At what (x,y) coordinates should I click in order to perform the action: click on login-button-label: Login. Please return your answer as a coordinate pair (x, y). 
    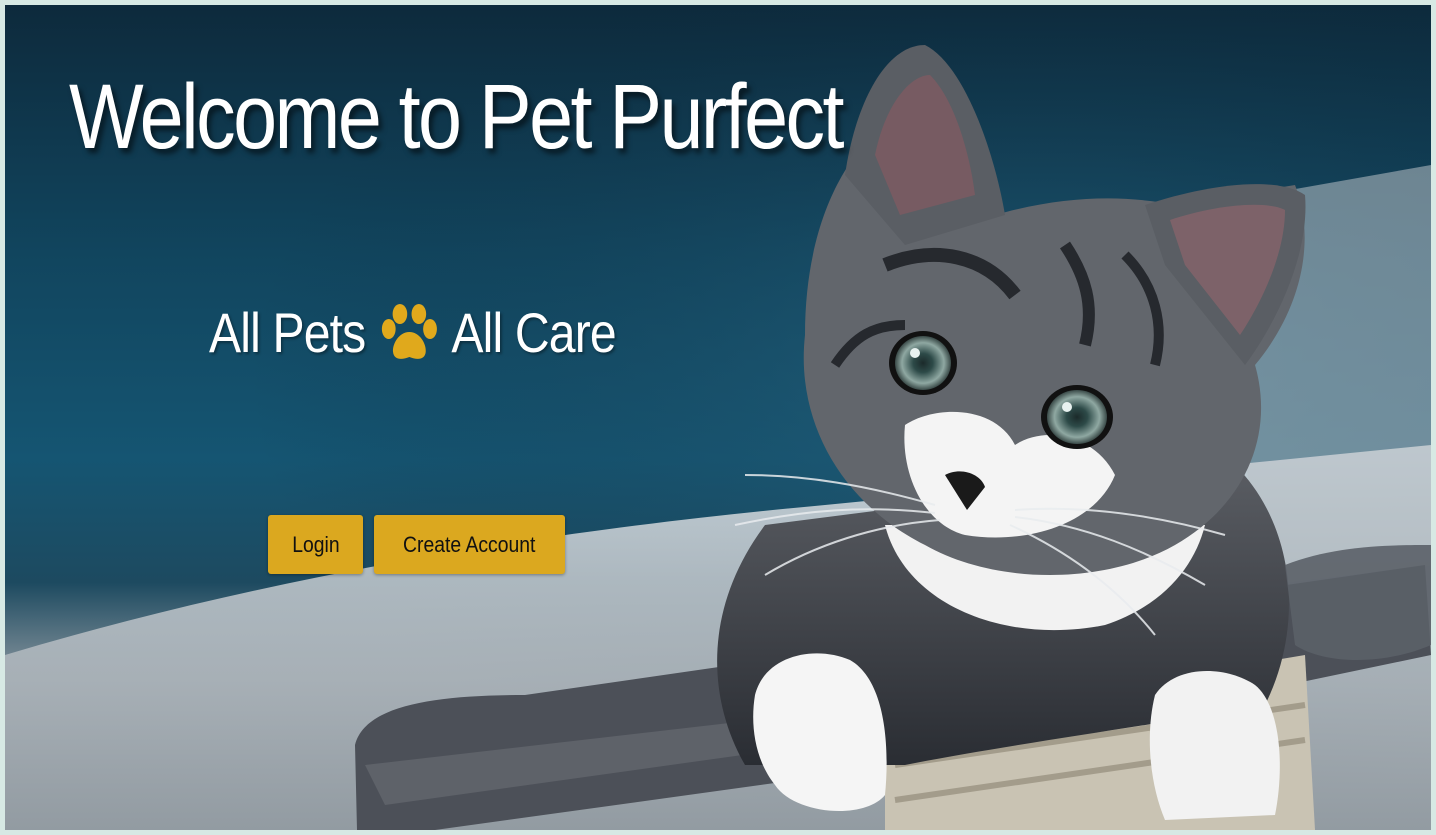
    Looking at the image, I should click on (315, 544).